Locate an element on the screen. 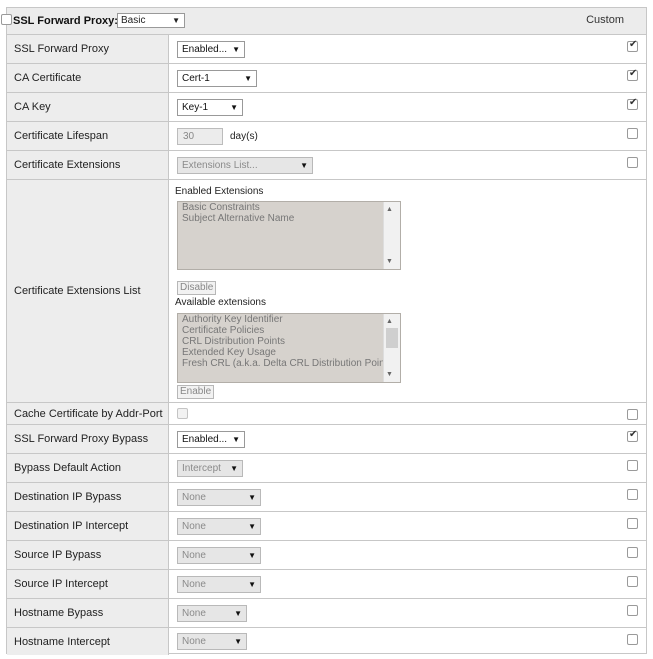  ca-key-select: Key-1 ▼ is located at coordinates (210, 107).